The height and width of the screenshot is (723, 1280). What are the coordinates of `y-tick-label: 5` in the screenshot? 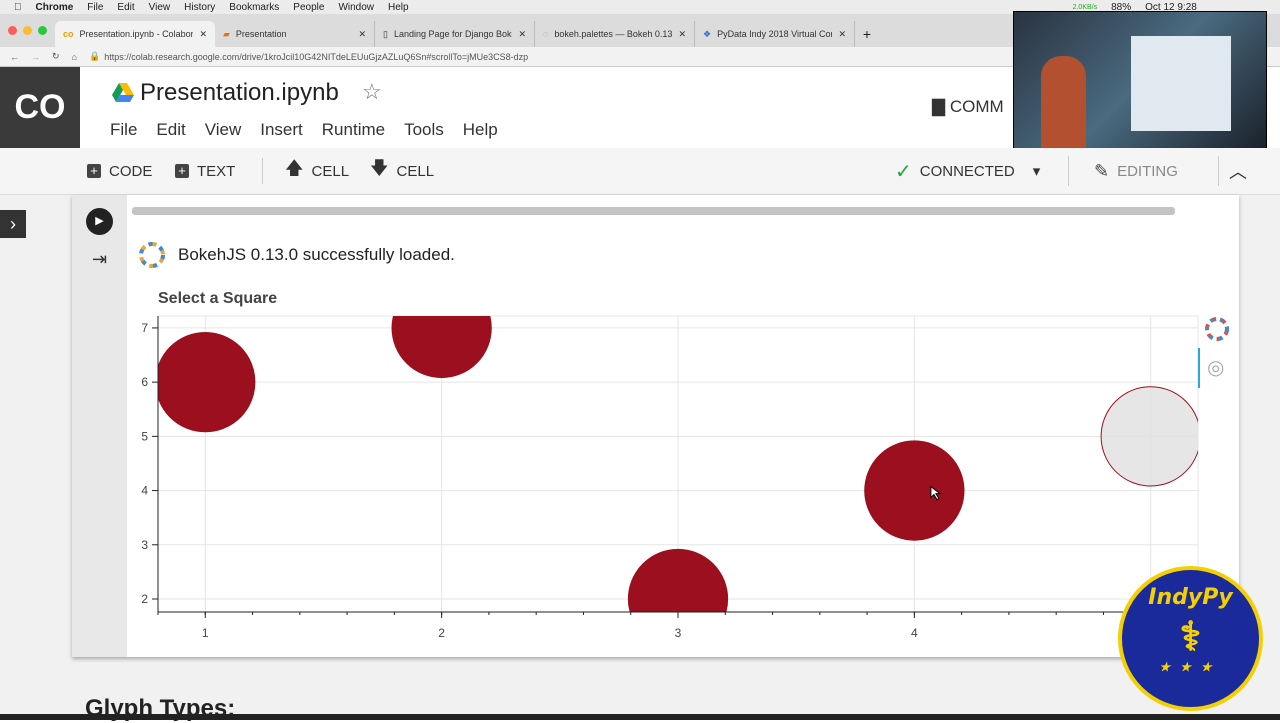 It's located at (144, 436).